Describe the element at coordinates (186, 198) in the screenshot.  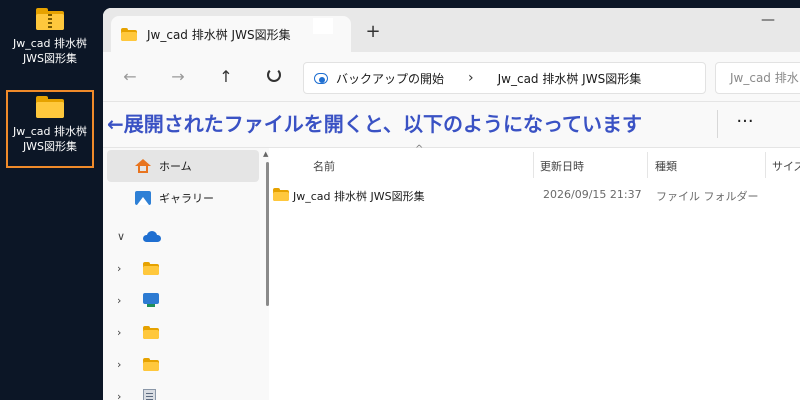
I see `sidebar-item-label: ギャラリー` at that location.